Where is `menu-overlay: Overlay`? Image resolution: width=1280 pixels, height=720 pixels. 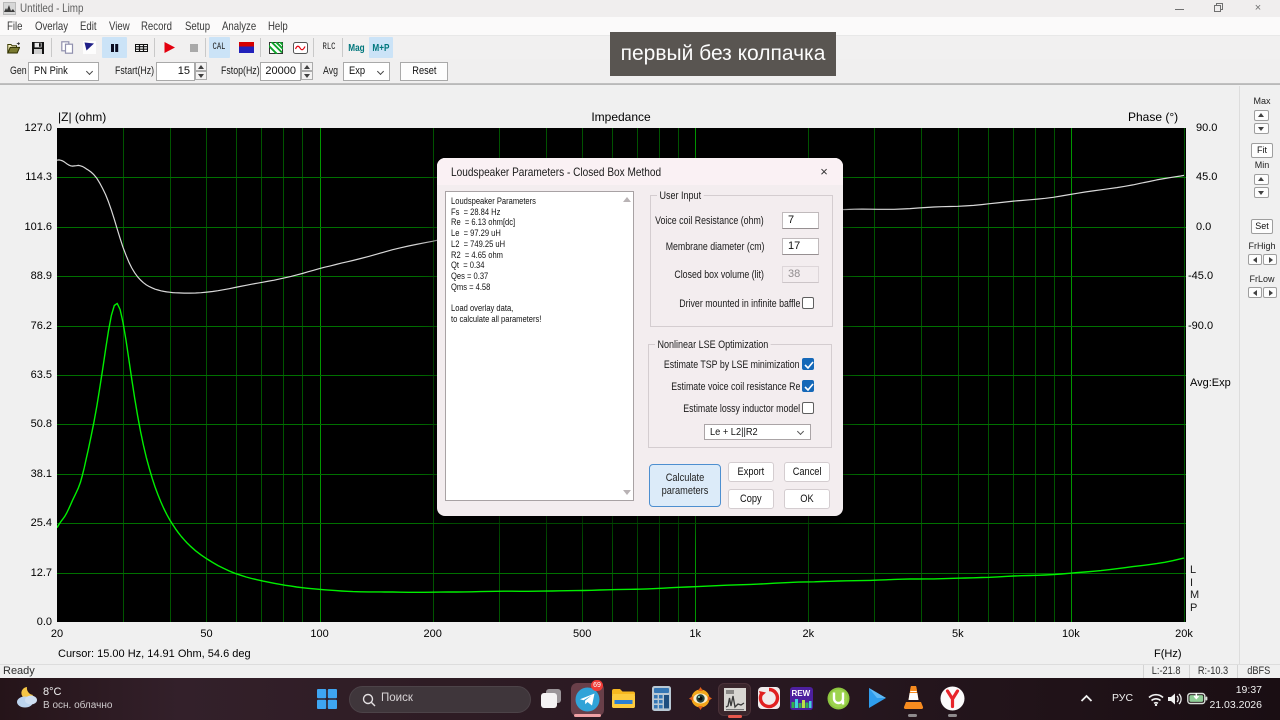
menu-overlay: Overlay is located at coordinates (51, 26).